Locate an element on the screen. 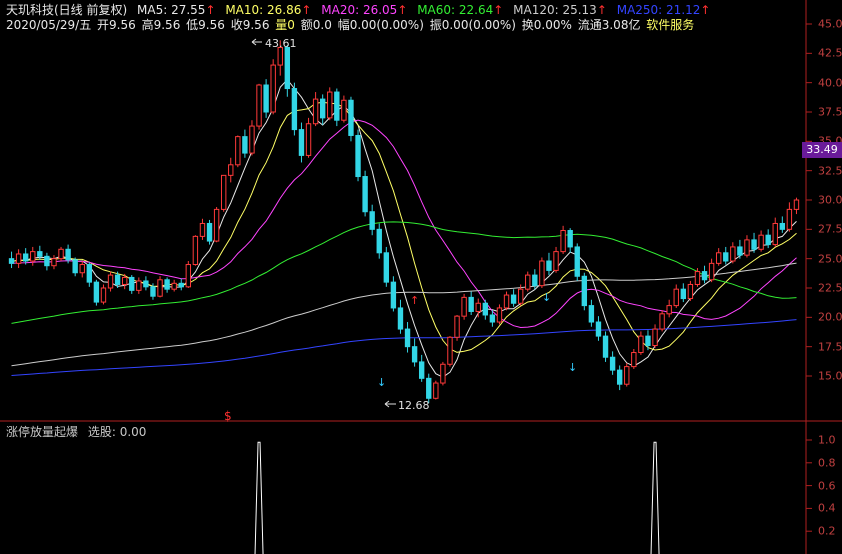  indicator-tick: 1.0 is located at coordinates (827, 440).